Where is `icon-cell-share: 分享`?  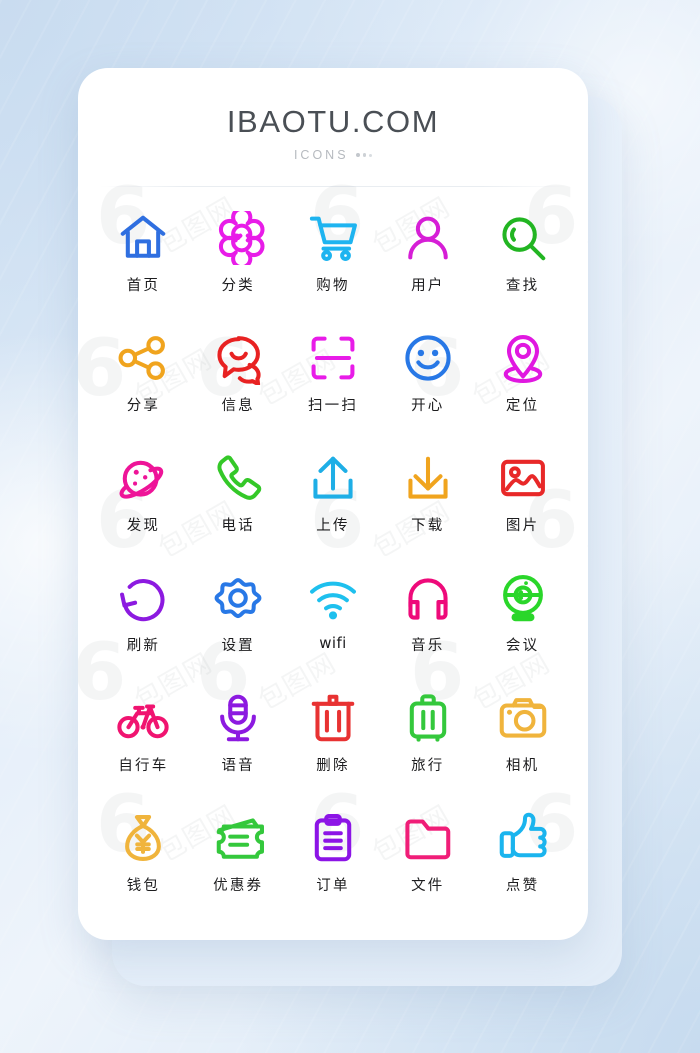 icon-cell-share: 分享 is located at coordinates (143, 383).